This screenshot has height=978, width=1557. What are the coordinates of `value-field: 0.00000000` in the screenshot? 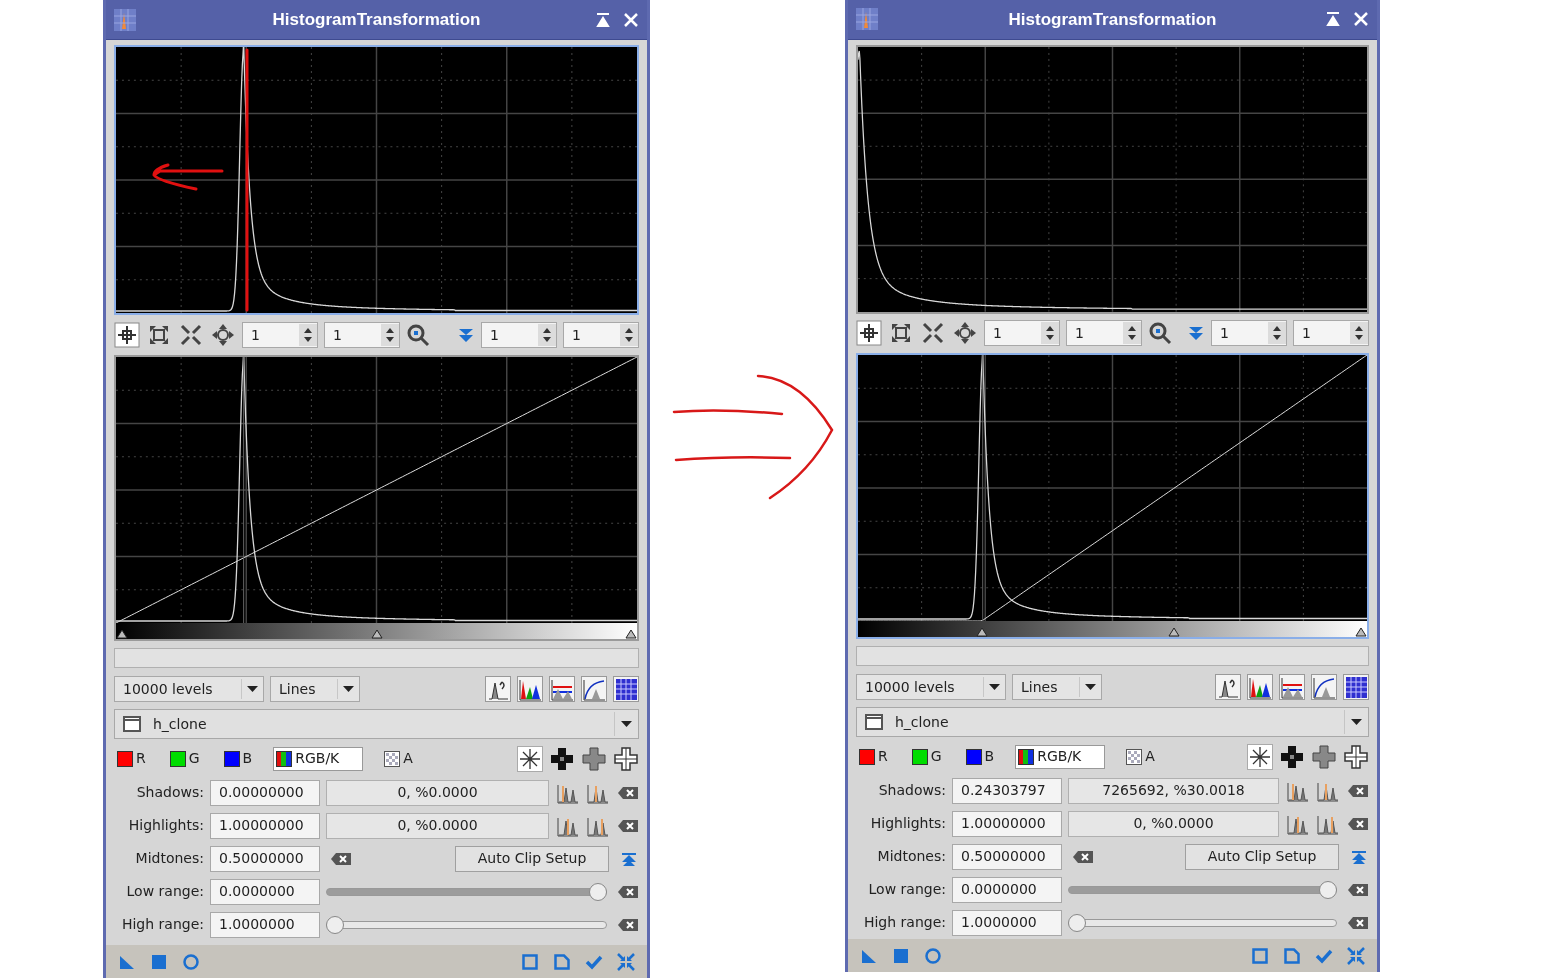 It's located at (265, 792).